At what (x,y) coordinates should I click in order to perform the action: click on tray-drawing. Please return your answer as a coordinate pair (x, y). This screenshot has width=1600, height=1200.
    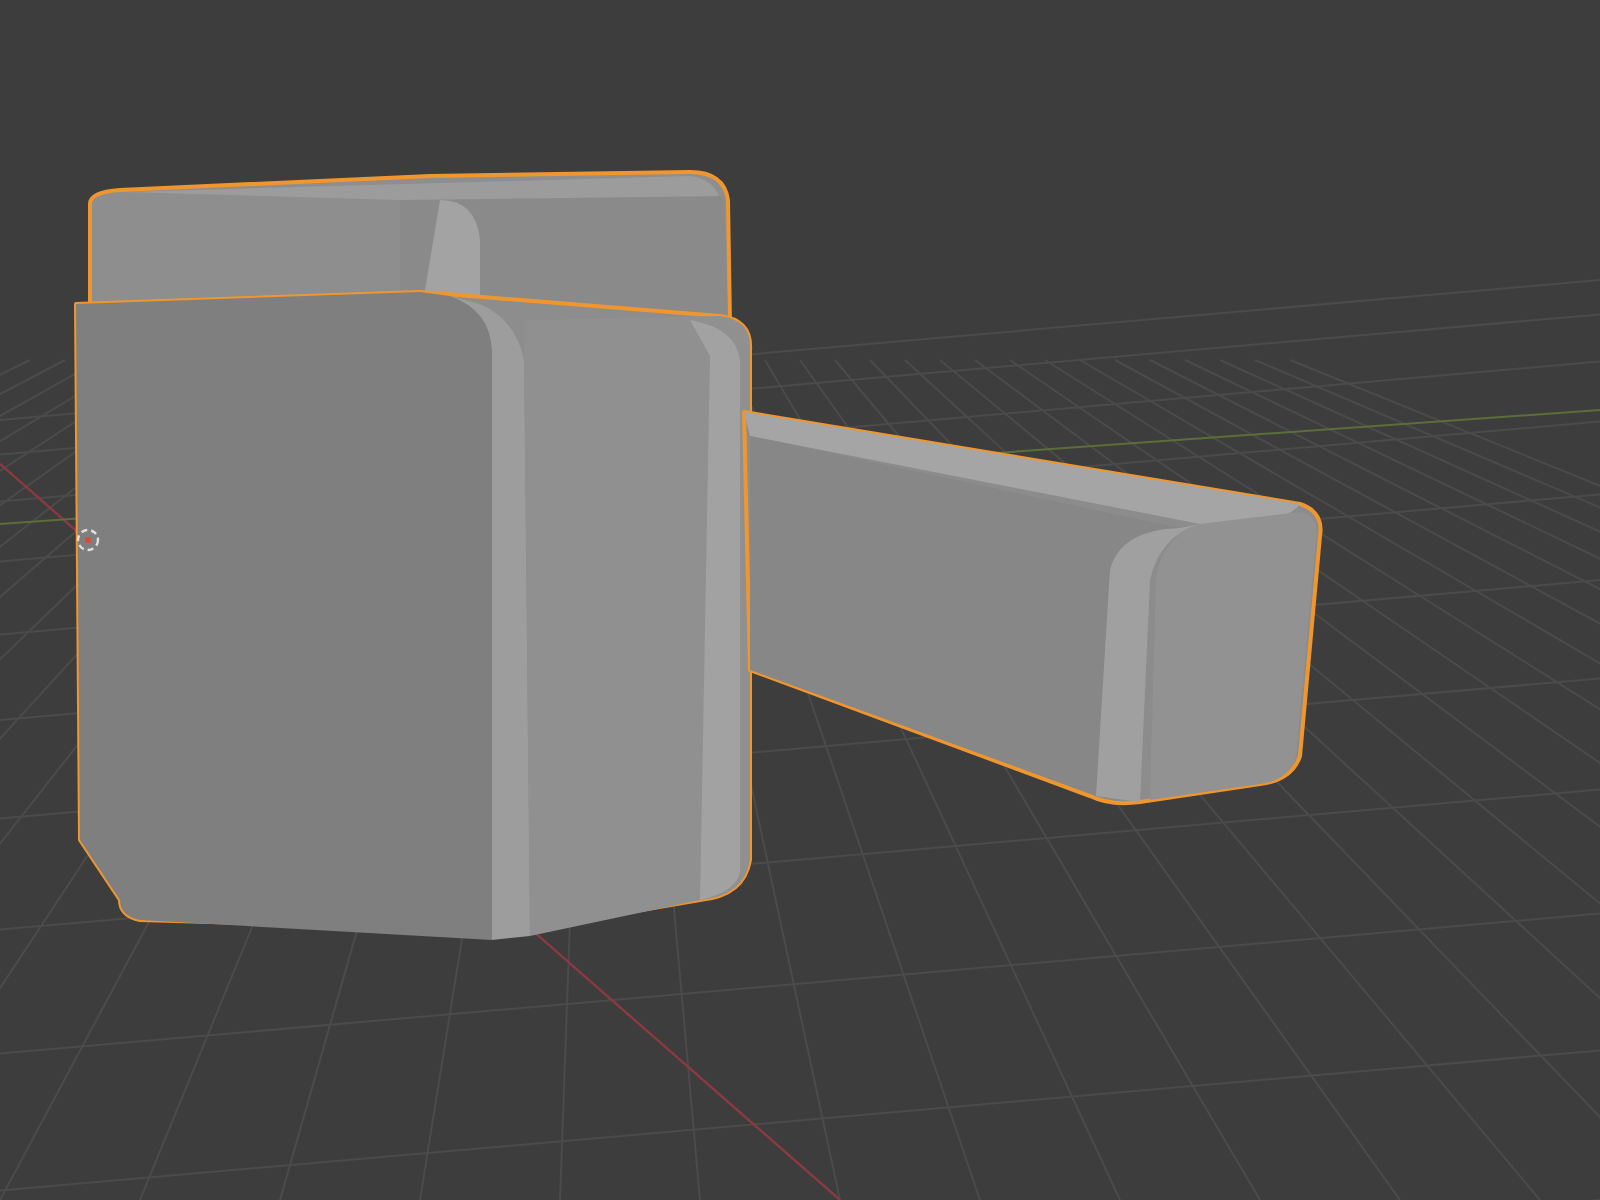
    Looking at the image, I should click on (1032, 608).